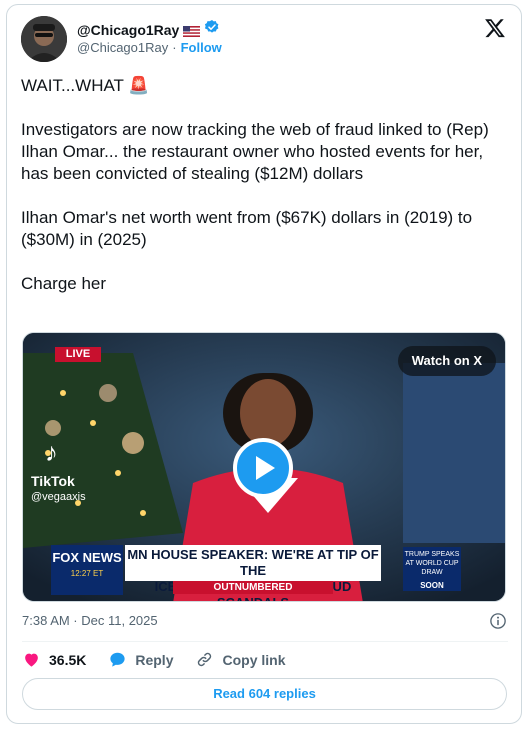  Describe the element at coordinates (53, 481) in the screenshot. I see `tiktok-watermark: TikTok` at that location.